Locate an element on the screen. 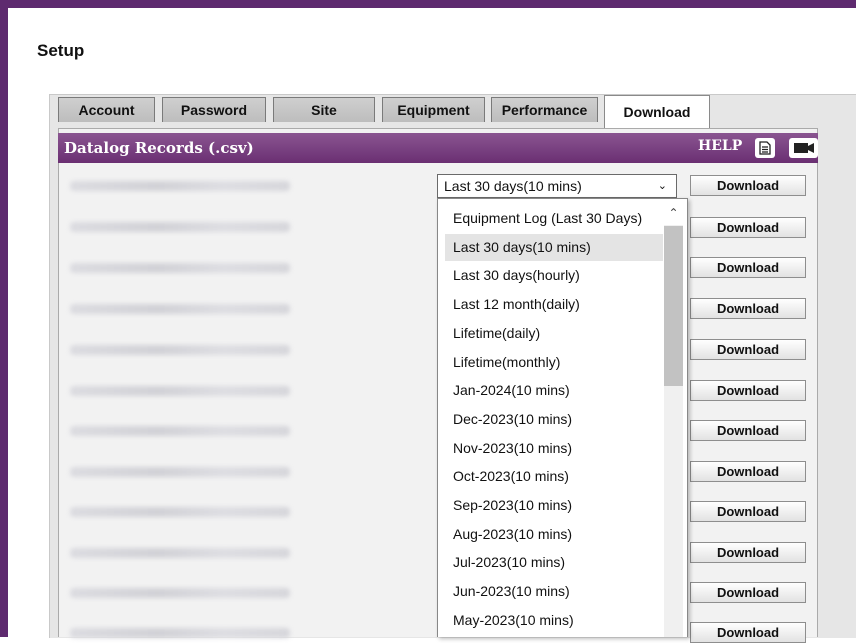 The height and width of the screenshot is (643, 856). panel-header: Datalog Records (.csv) HELP is located at coordinates (438, 148).